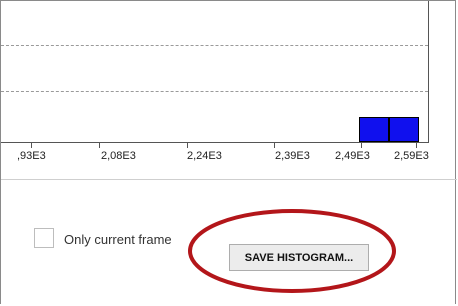  Describe the element at coordinates (411, 156) in the screenshot. I see `x-tick-label: 2,59E3` at that location.